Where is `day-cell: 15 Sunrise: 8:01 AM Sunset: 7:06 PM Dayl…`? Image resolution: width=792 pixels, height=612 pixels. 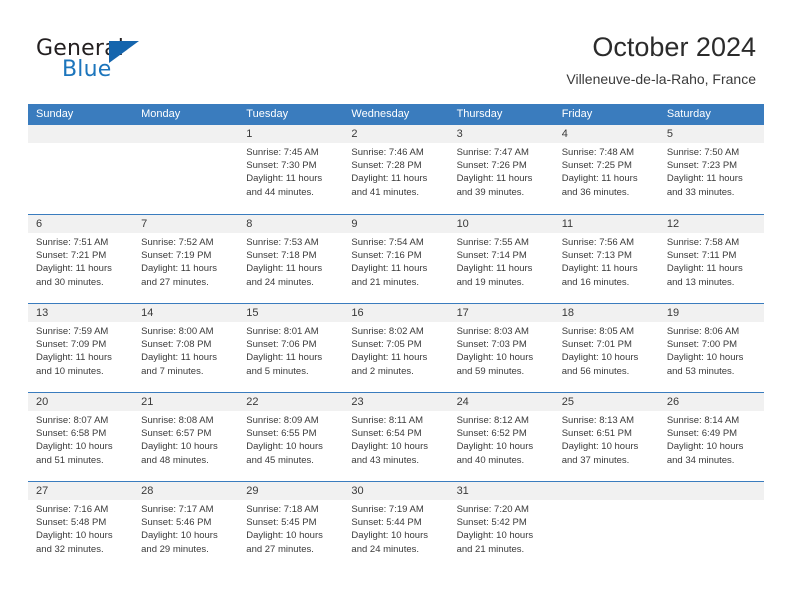 day-cell: 15 Sunrise: 8:01 AM Sunset: 7:06 PM Dayl… is located at coordinates (291, 348).